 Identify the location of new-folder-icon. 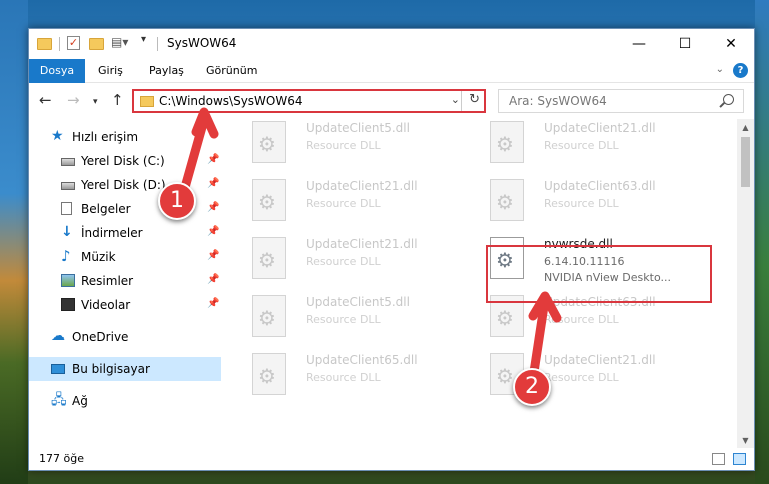
(96, 44).